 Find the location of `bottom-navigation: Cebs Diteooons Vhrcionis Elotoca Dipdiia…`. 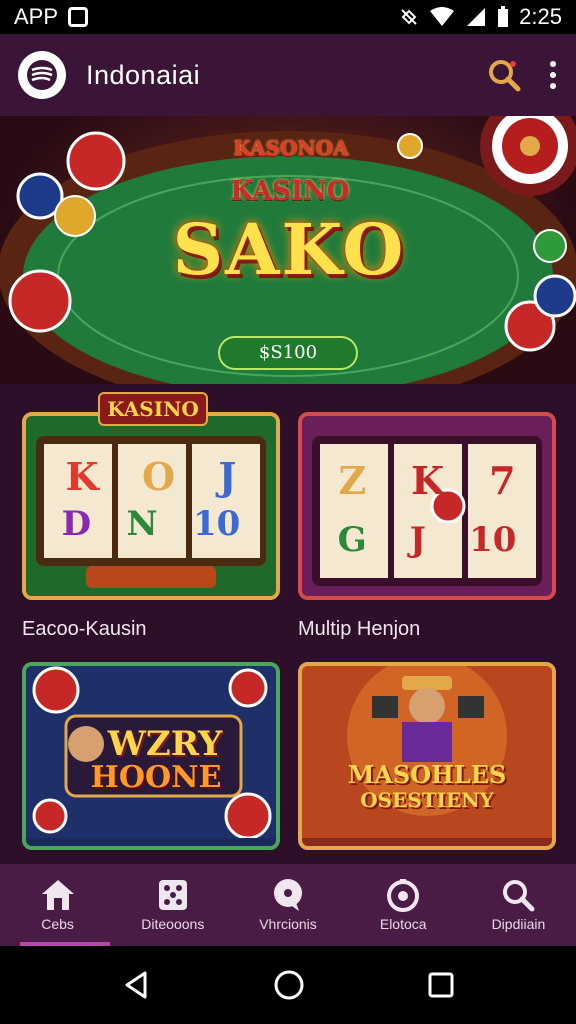

bottom-navigation: Cebs Diteooons Vhrcionis Elotoca Dipdiia… is located at coordinates (288, 905).